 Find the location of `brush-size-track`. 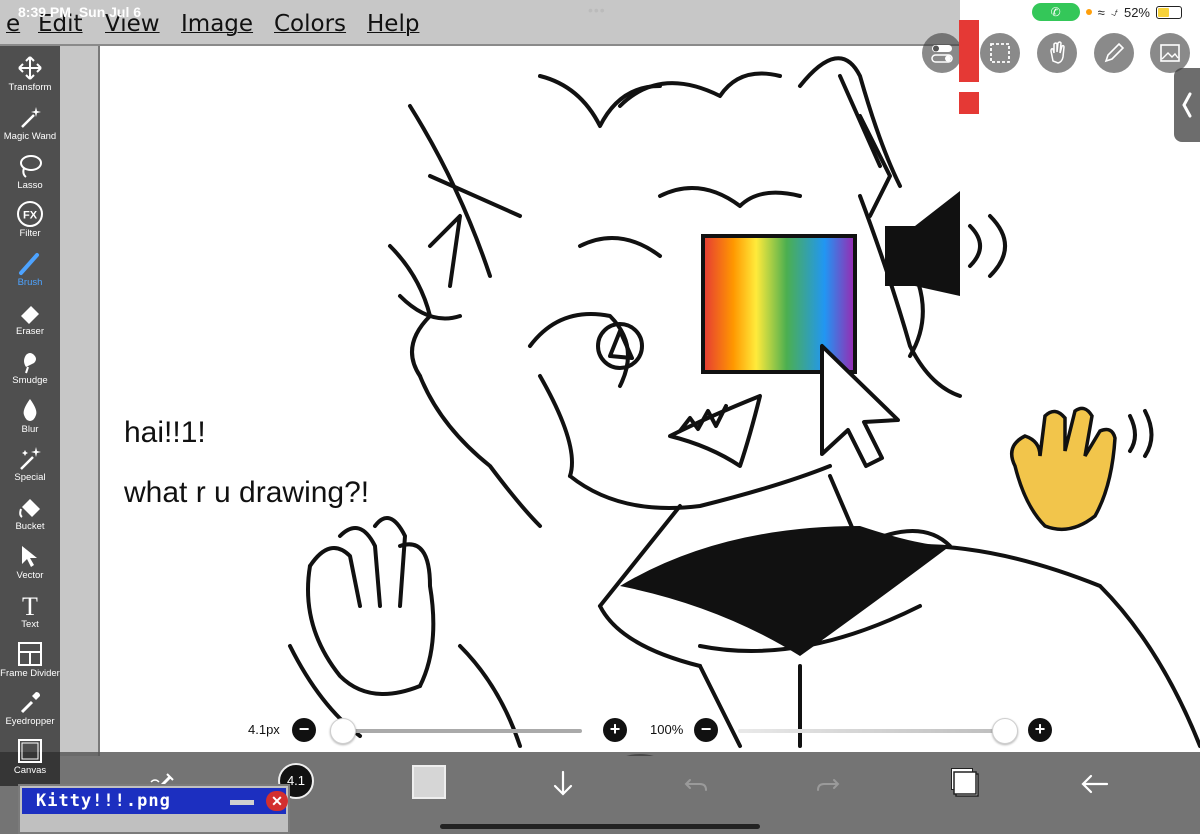

brush-size-track is located at coordinates (457, 731).